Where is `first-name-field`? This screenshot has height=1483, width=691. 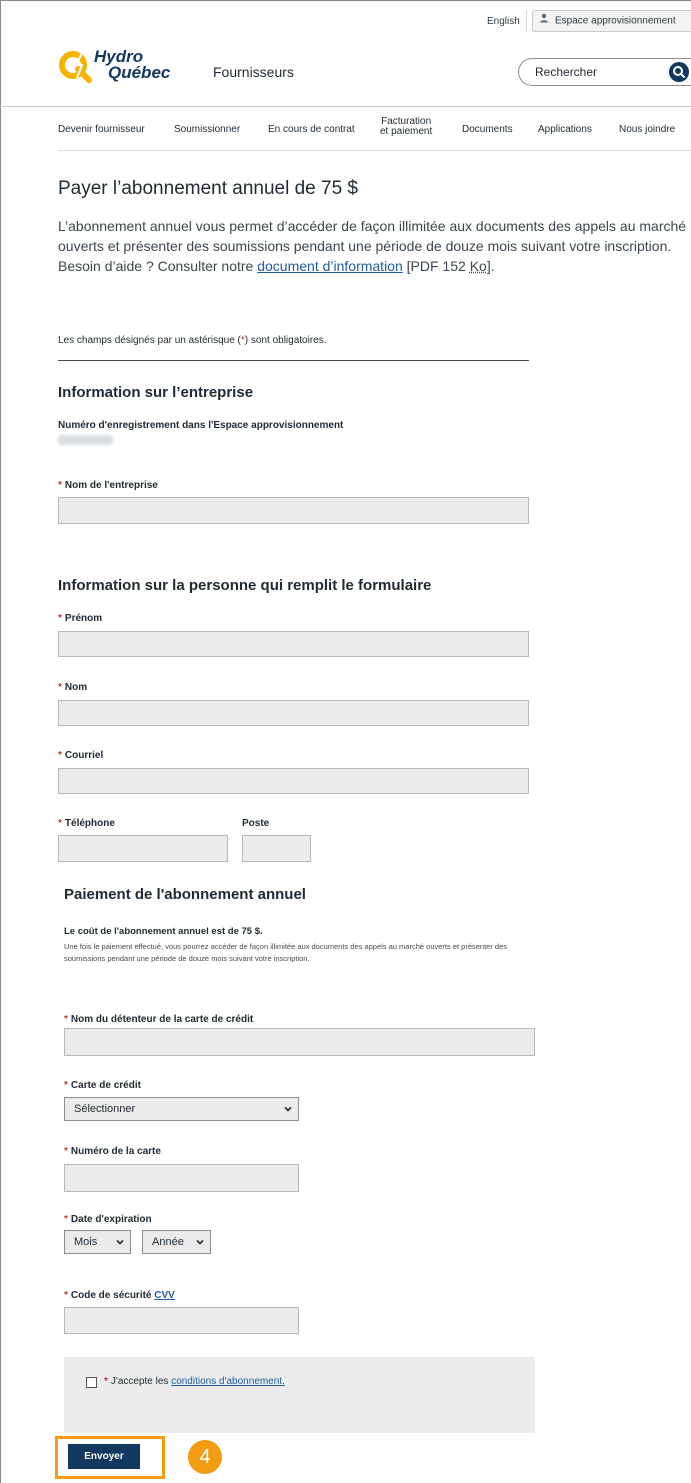 first-name-field is located at coordinates (293, 644).